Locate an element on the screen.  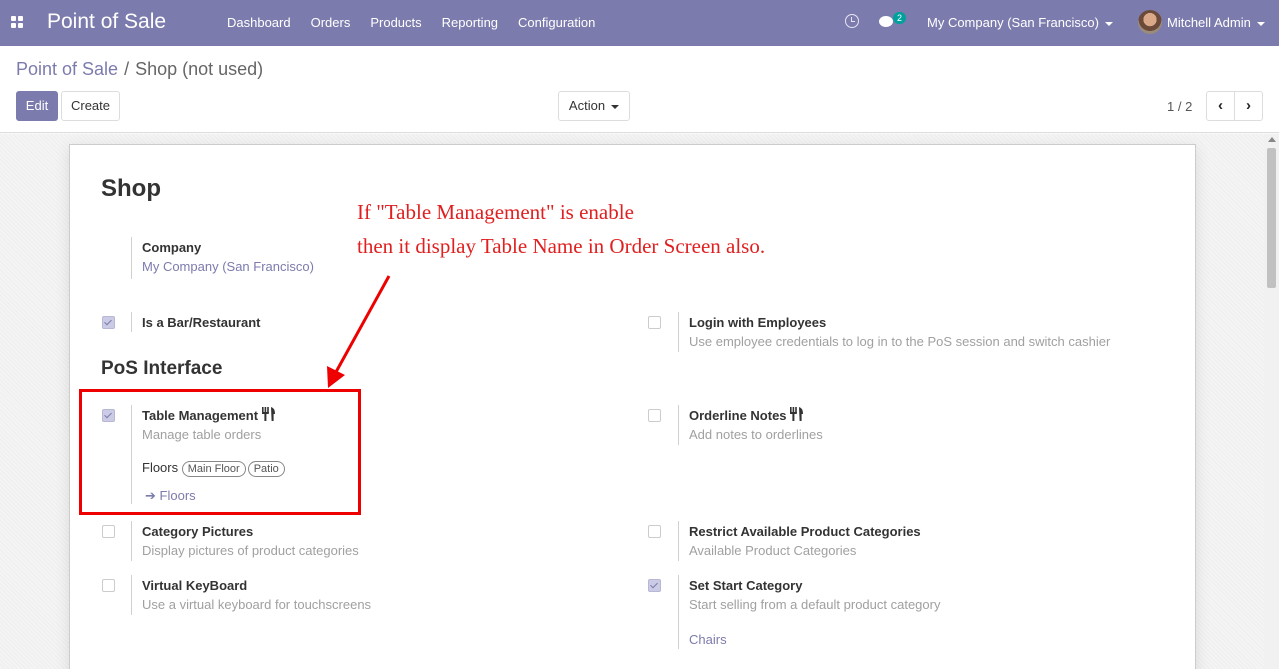
company-switcher: My Company (San Francisco) is located at coordinates (1020, 22).